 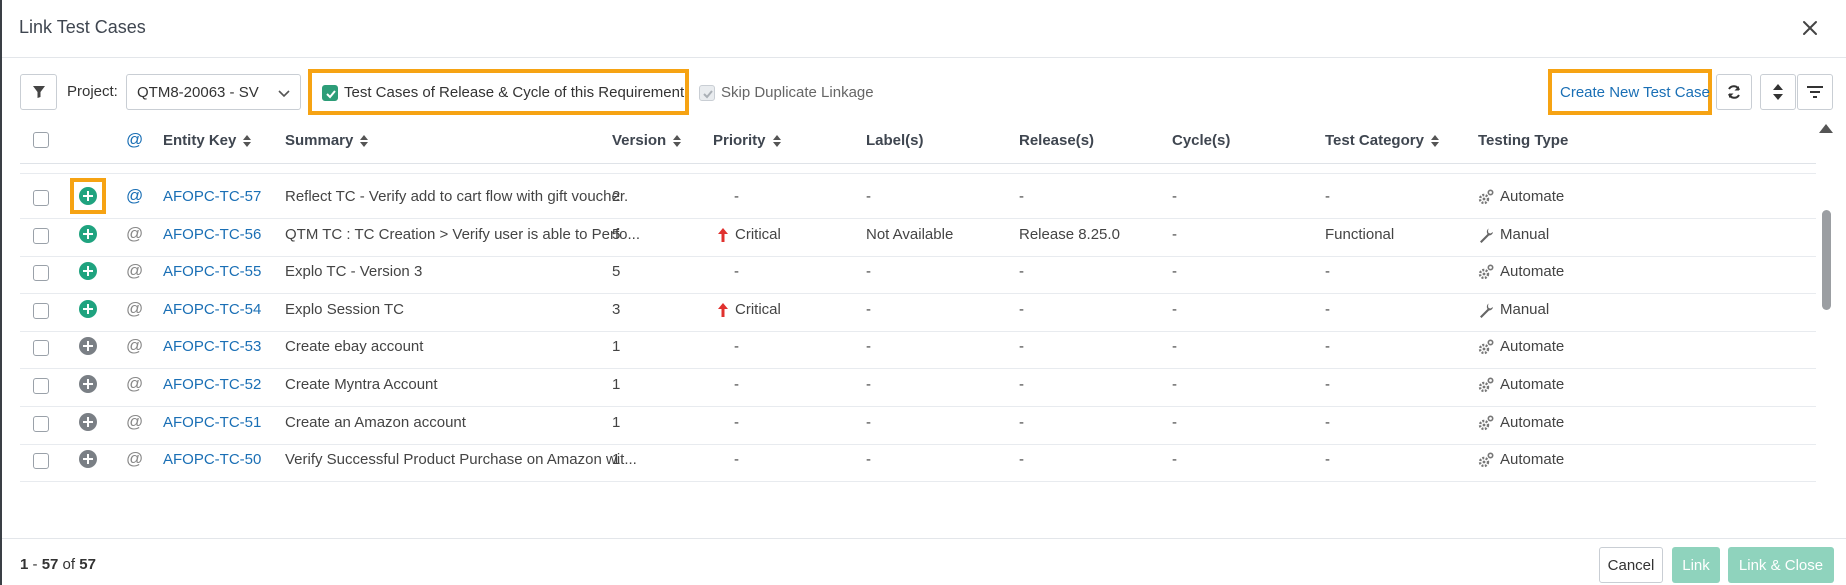 I want to click on column-testing-type: Testing Type, so click(x=1523, y=140).